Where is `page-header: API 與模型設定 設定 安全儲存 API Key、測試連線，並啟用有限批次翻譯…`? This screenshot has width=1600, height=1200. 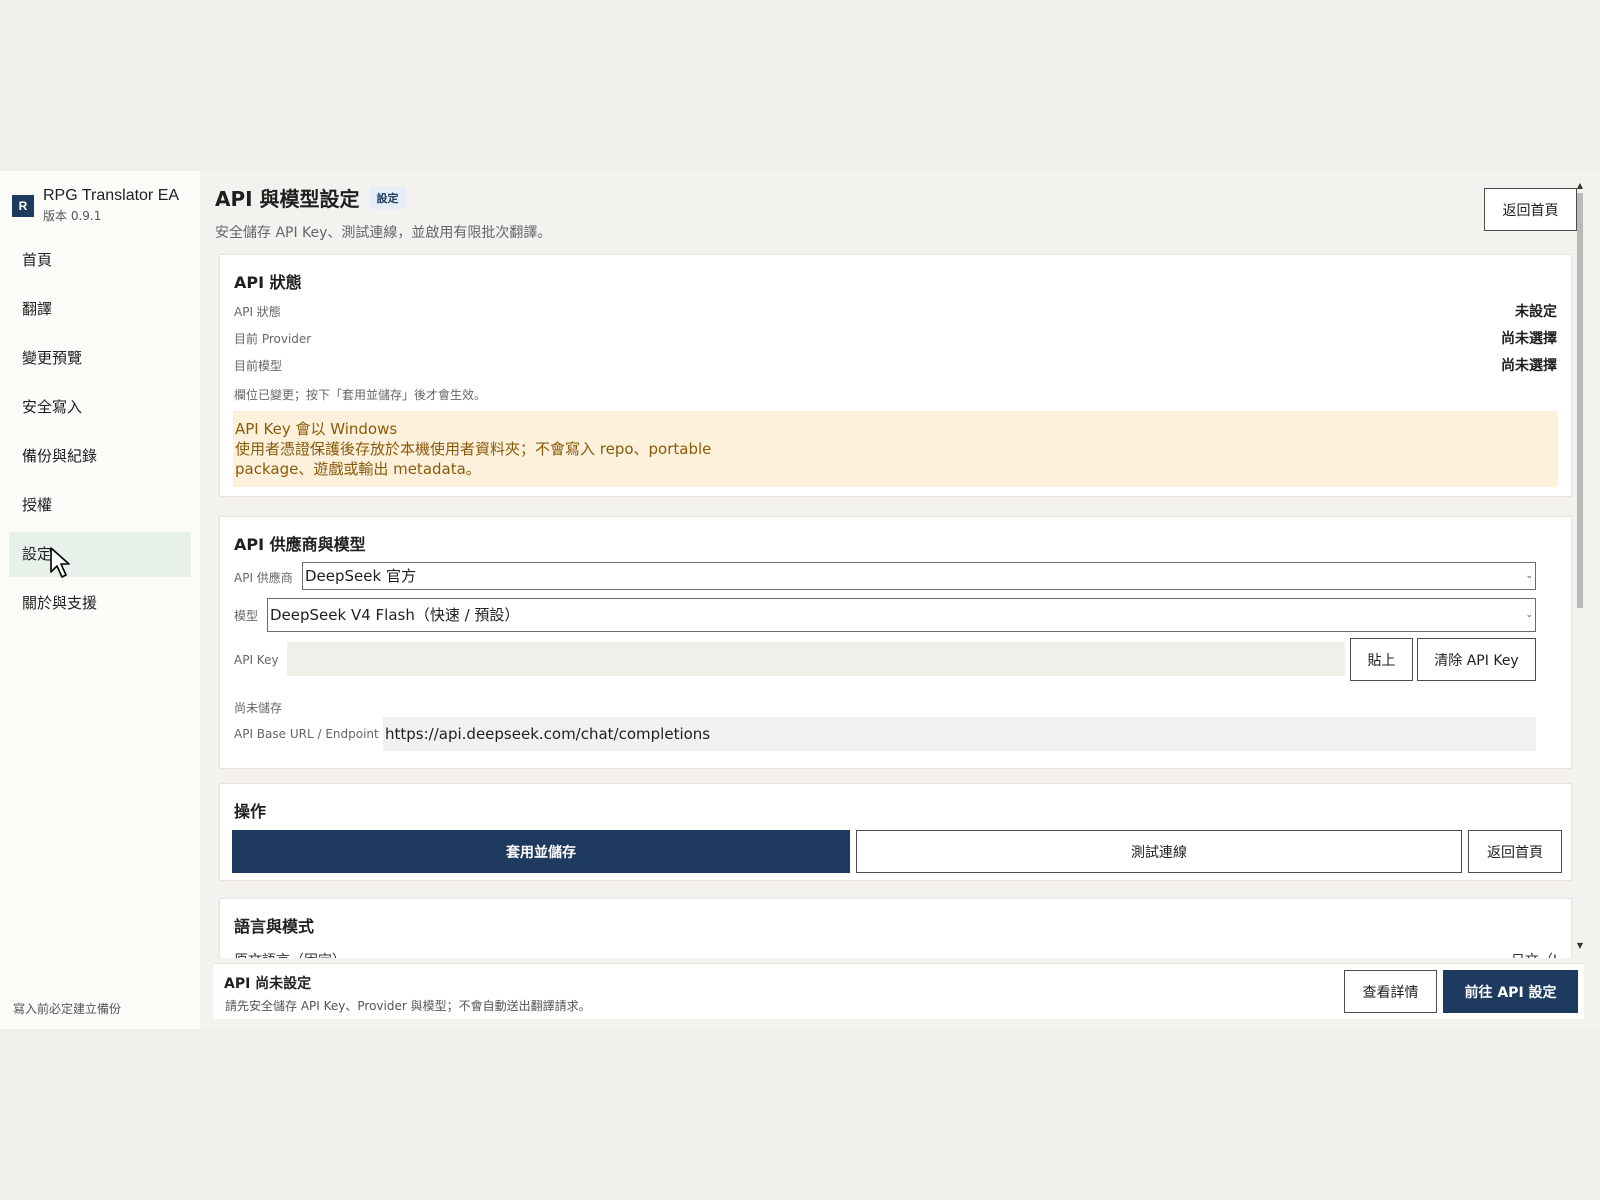 page-header: API 與模型設定 設定 安全儲存 API Key、測試連線，並啟用有限批次翻譯… is located at coordinates (383, 212).